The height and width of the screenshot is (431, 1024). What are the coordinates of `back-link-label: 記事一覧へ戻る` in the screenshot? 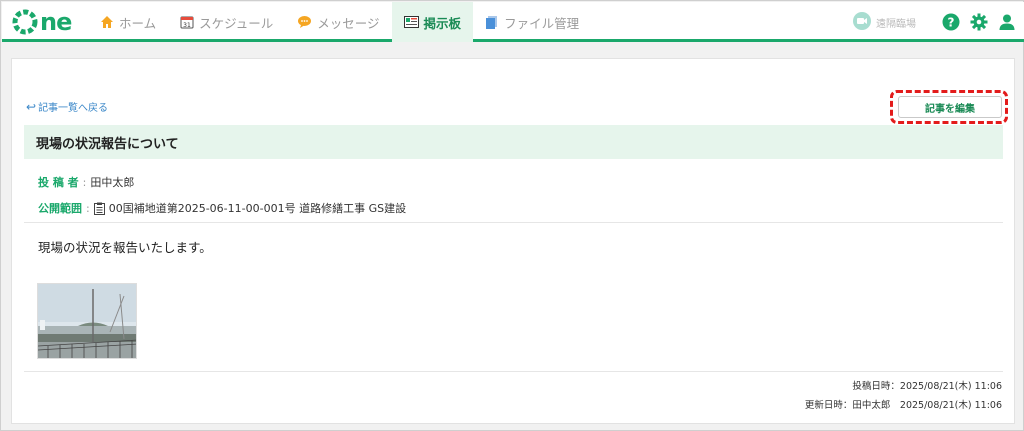 It's located at (73, 108).